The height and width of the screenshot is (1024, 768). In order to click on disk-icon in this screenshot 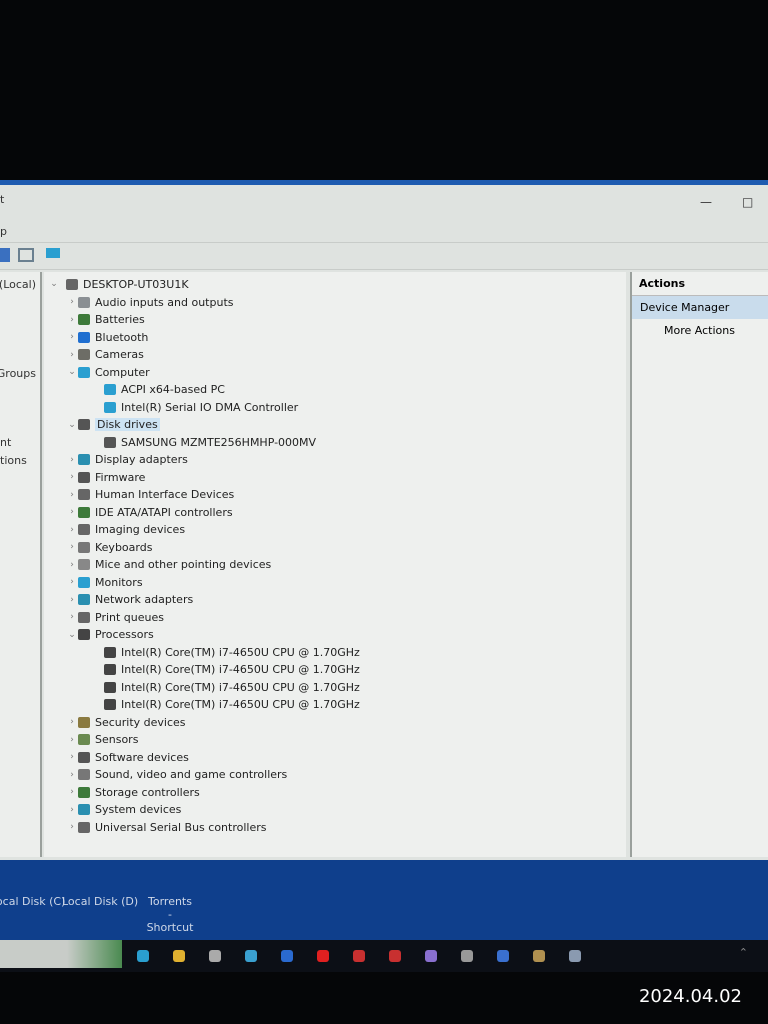, I will do `click(110, 442)`.